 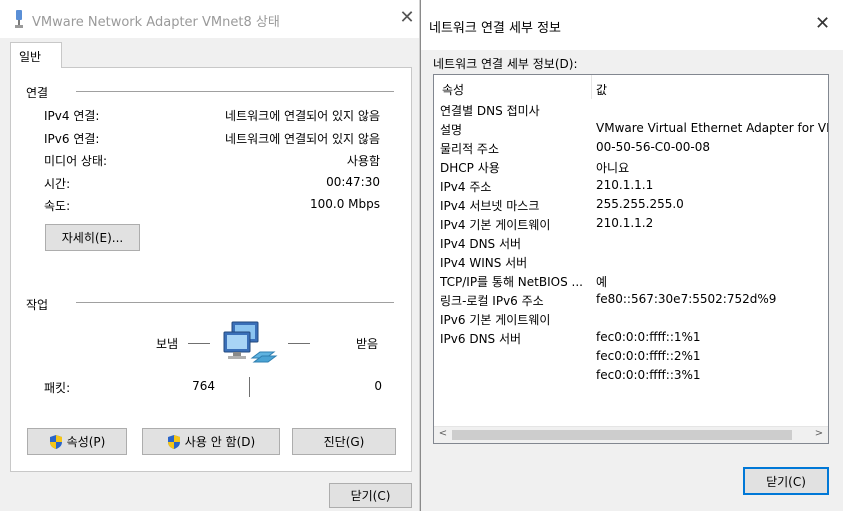 I want to click on list-item: IPv4 주소 210.1.1.1, so click(x=631, y=185).